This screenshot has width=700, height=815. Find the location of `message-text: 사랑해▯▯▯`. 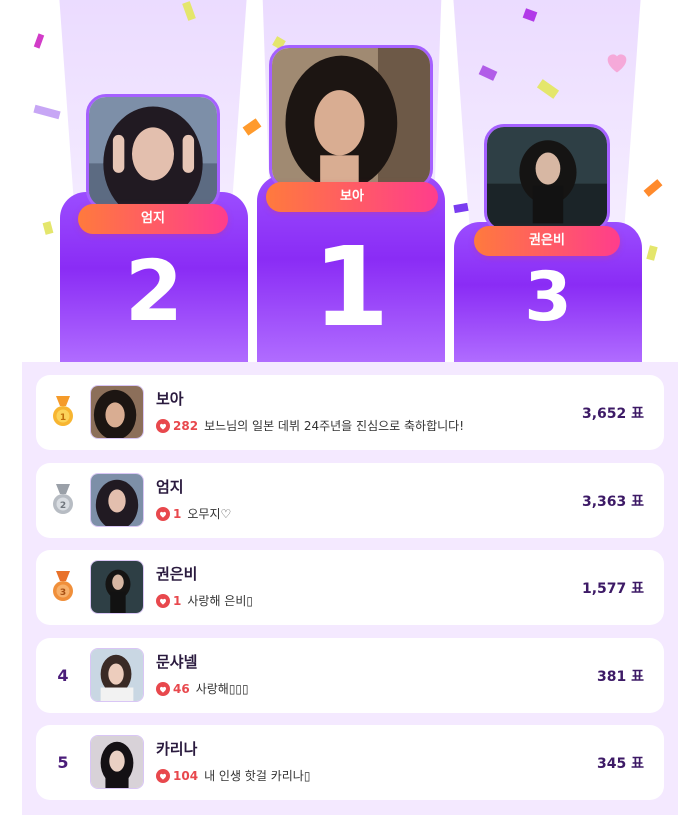

message-text: 사랑해▯▯▯ is located at coordinates (222, 689).